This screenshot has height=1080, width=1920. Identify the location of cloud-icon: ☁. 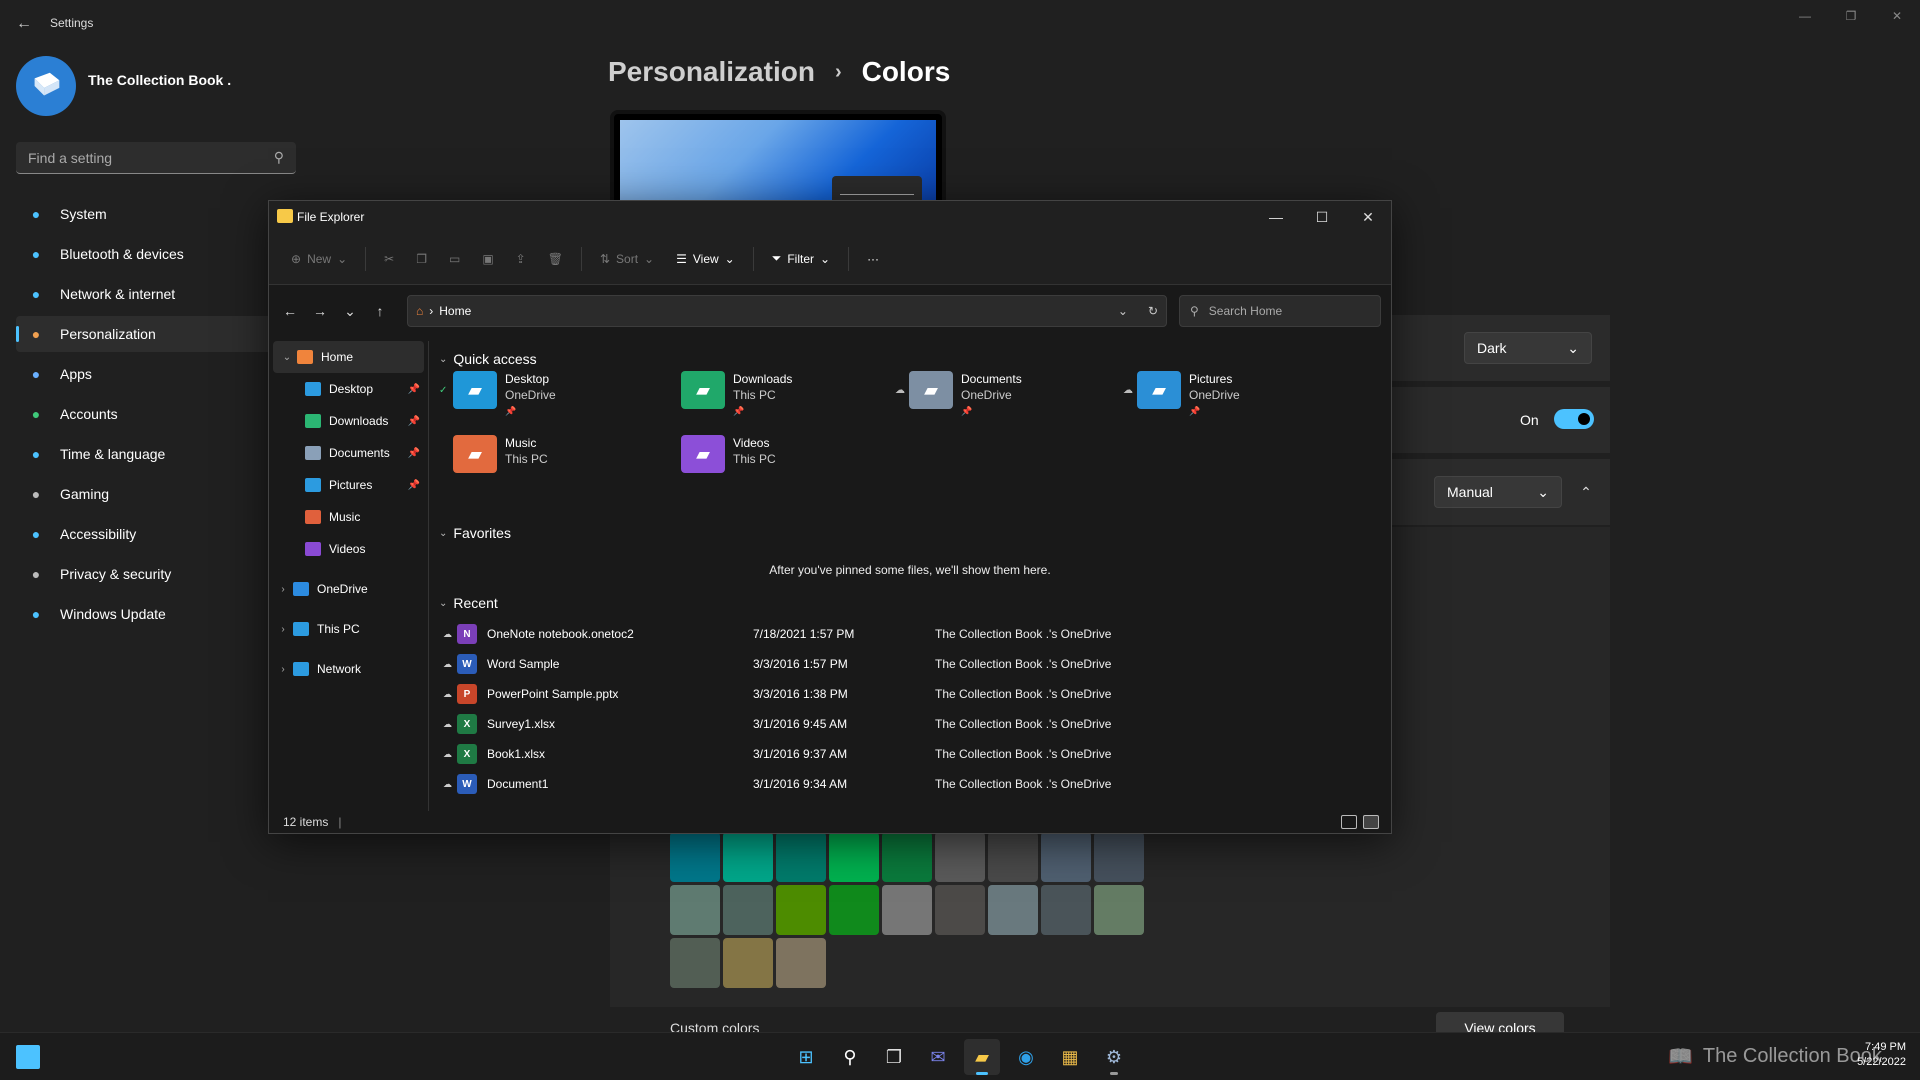
(447, 723).